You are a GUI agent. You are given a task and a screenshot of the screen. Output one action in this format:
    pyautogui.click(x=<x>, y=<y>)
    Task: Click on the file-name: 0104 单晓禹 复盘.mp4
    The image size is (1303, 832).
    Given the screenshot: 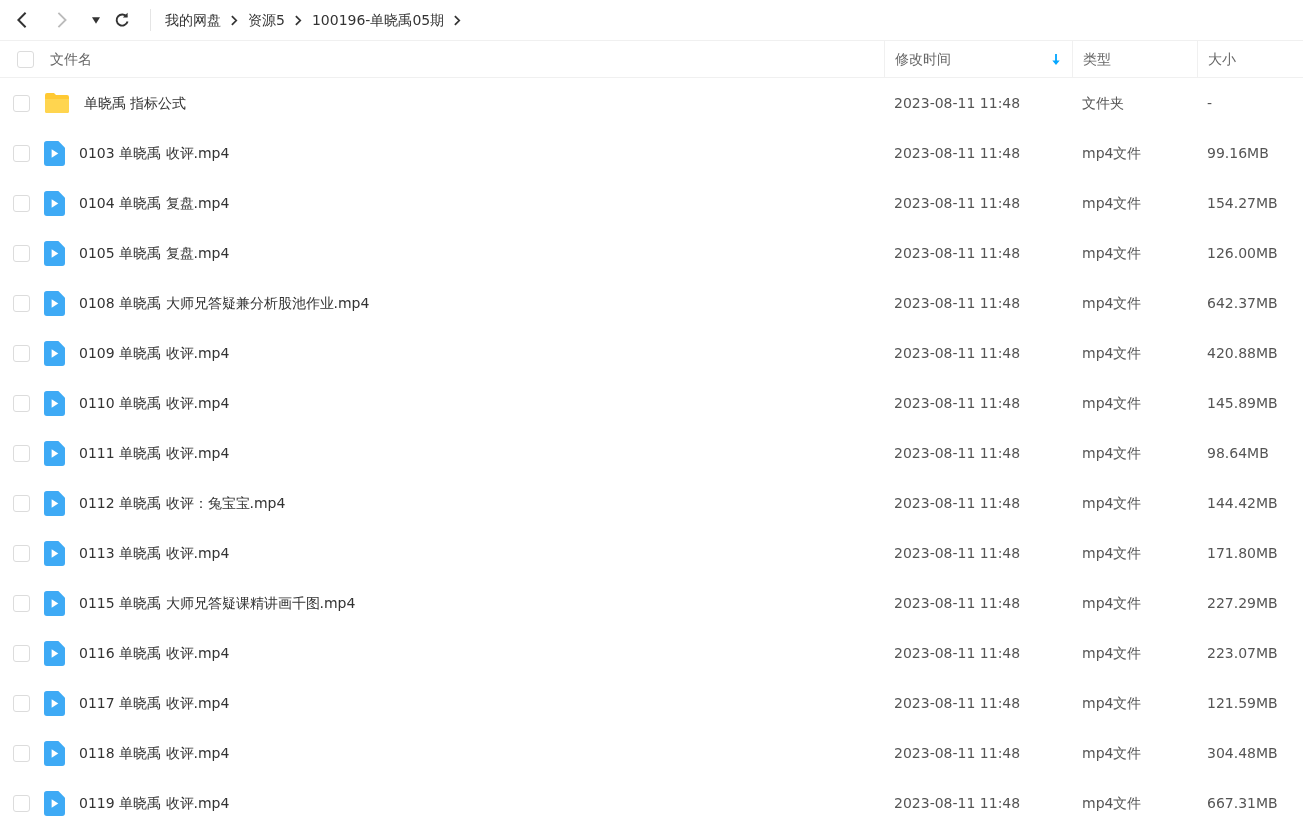 What is the action you would take?
    pyautogui.click(x=154, y=203)
    